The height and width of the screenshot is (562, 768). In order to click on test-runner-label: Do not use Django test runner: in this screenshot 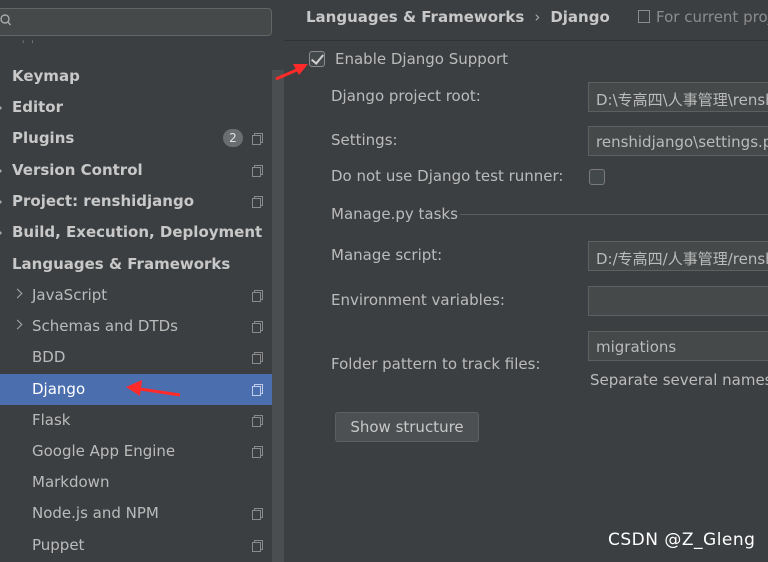, I will do `click(447, 176)`.